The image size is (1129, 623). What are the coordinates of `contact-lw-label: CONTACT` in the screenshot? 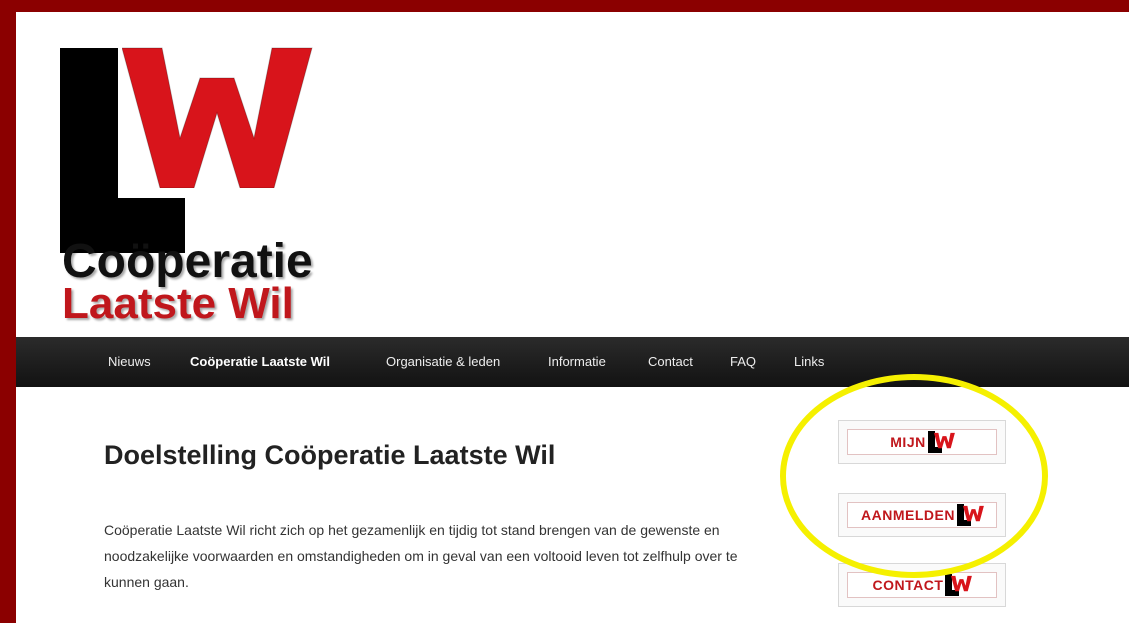 It's located at (908, 585).